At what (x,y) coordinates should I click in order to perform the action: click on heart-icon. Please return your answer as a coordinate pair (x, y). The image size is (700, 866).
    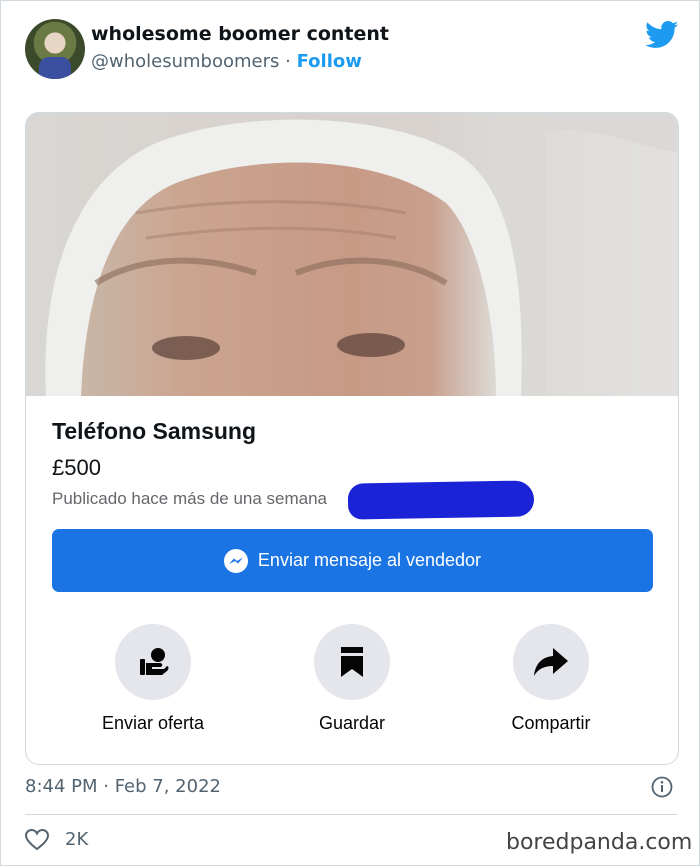
    Looking at the image, I should click on (37, 840).